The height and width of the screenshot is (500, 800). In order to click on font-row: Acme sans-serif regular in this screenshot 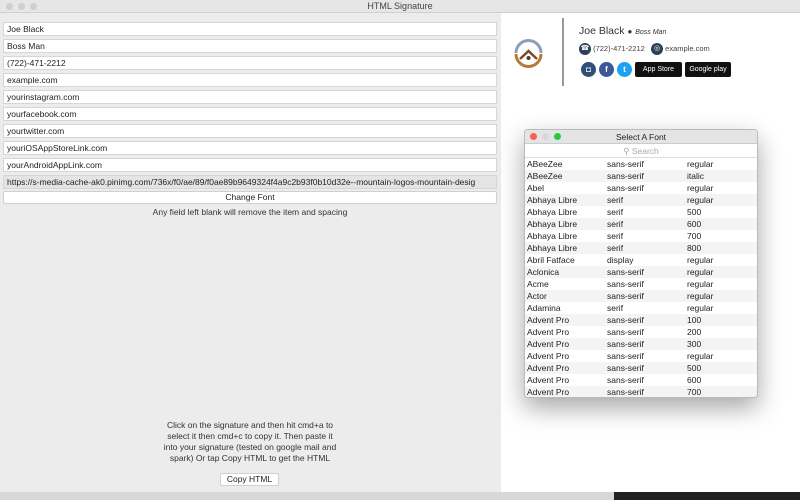, I will do `click(641, 284)`.